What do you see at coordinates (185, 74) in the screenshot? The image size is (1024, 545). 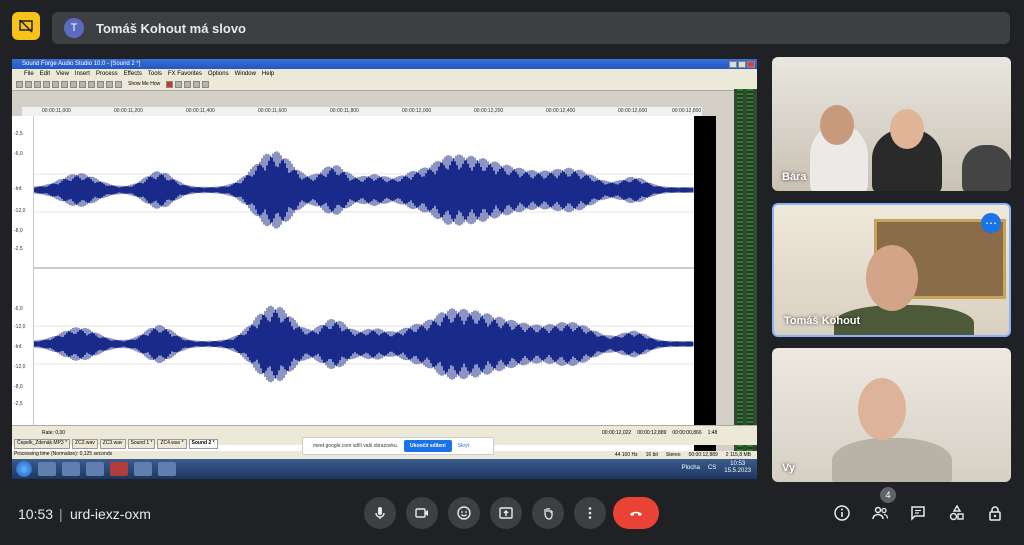 I see `menu-fx-favorites: FX Favorites` at bounding box center [185, 74].